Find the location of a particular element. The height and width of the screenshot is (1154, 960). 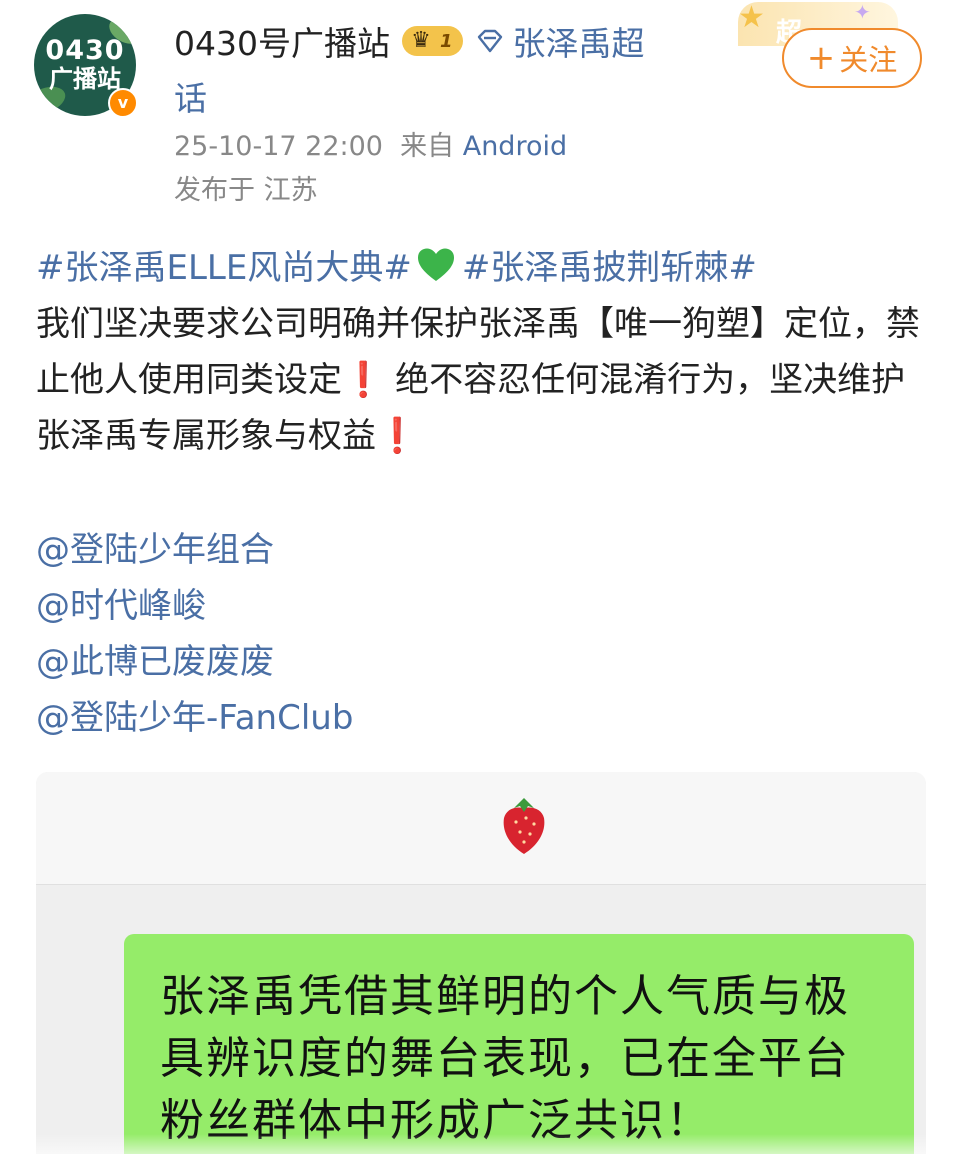

hashtag-link: #张泽禹ELLE风尚大典# is located at coordinates (224, 268).